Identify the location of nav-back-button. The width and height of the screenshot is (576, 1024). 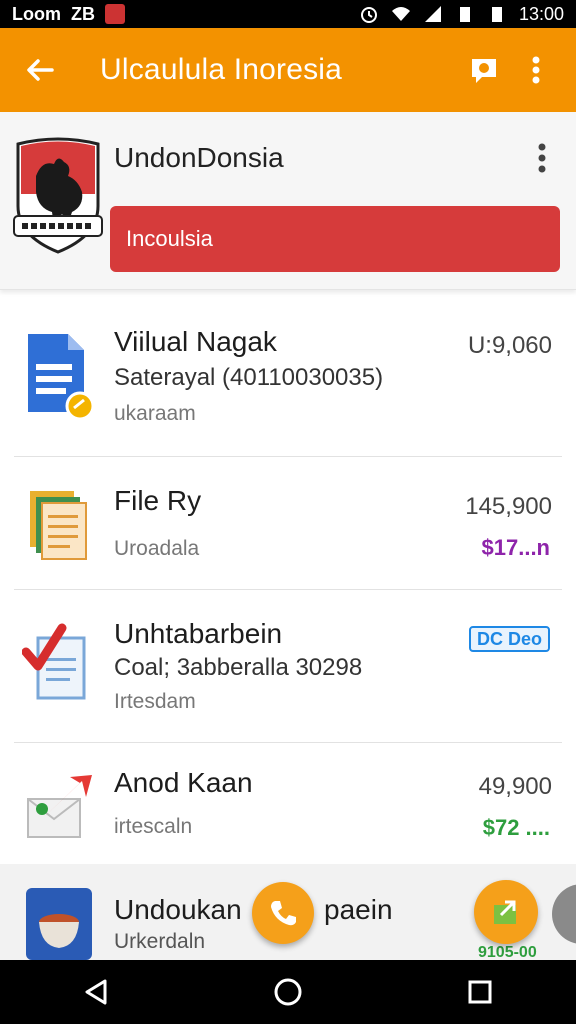
(96, 992).